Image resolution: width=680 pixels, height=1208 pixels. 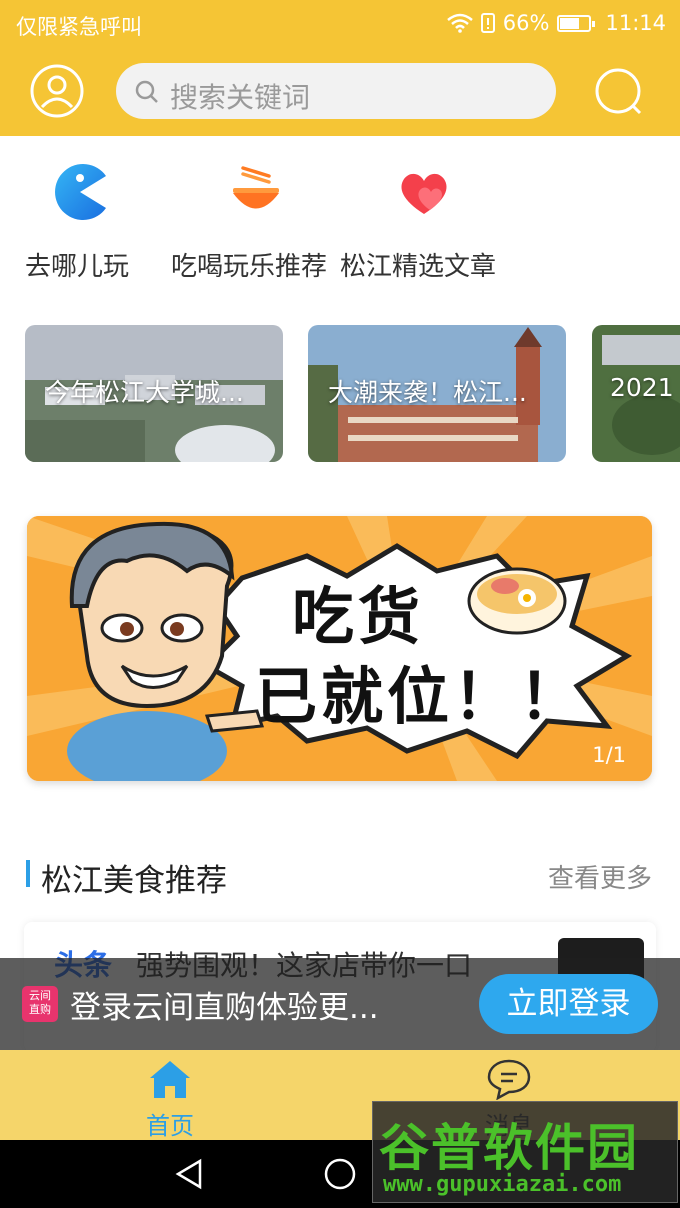 I want to click on nav-label-go-play: 去哪儿玩, so click(x=77, y=264).